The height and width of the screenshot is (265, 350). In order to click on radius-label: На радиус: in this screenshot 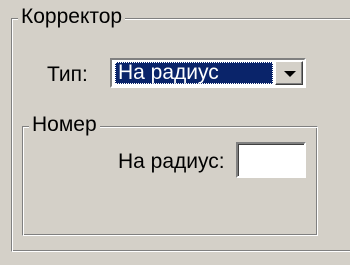, I will do `click(171, 161)`.